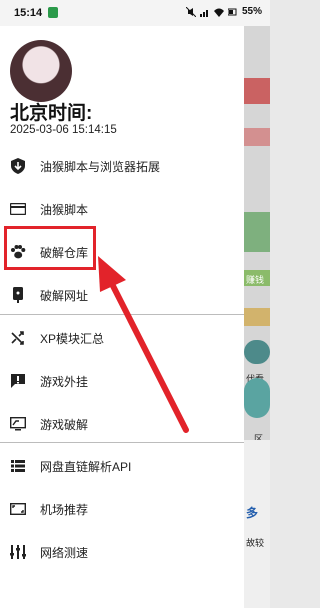 The image size is (320, 608). What do you see at coordinates (18, 295) in the screenshot?
I see `phone-sensor-icon` at bounding box center [18, 295].